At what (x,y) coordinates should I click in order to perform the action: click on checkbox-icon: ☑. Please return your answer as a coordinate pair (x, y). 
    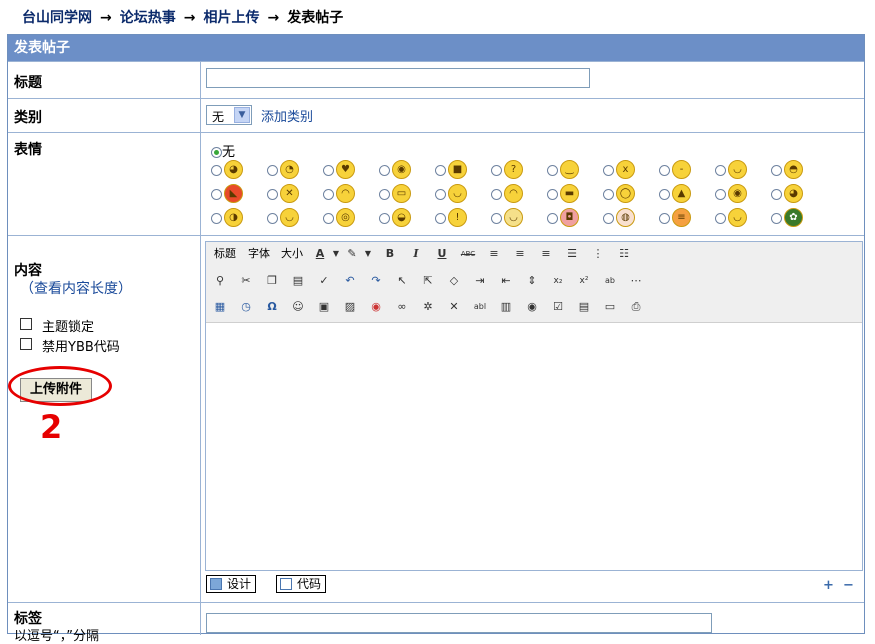
    Looking at the image, I should click on (558, 307).